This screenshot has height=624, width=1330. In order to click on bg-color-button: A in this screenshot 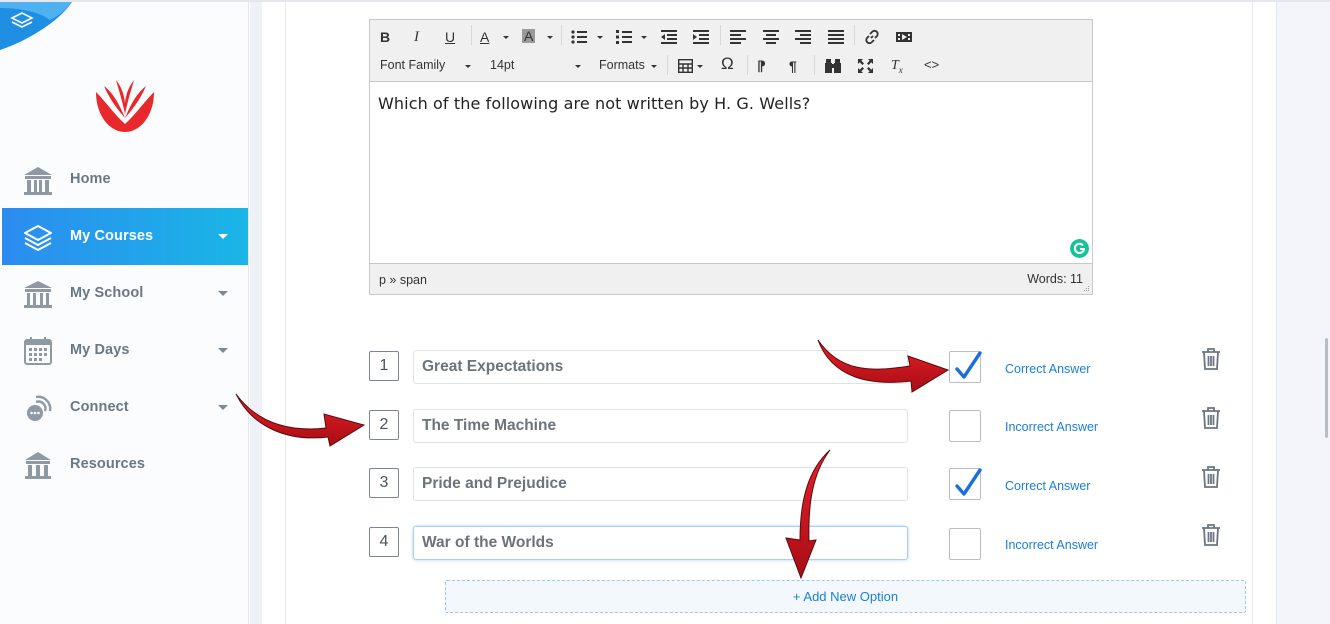, I will do `click(529, 36)`.